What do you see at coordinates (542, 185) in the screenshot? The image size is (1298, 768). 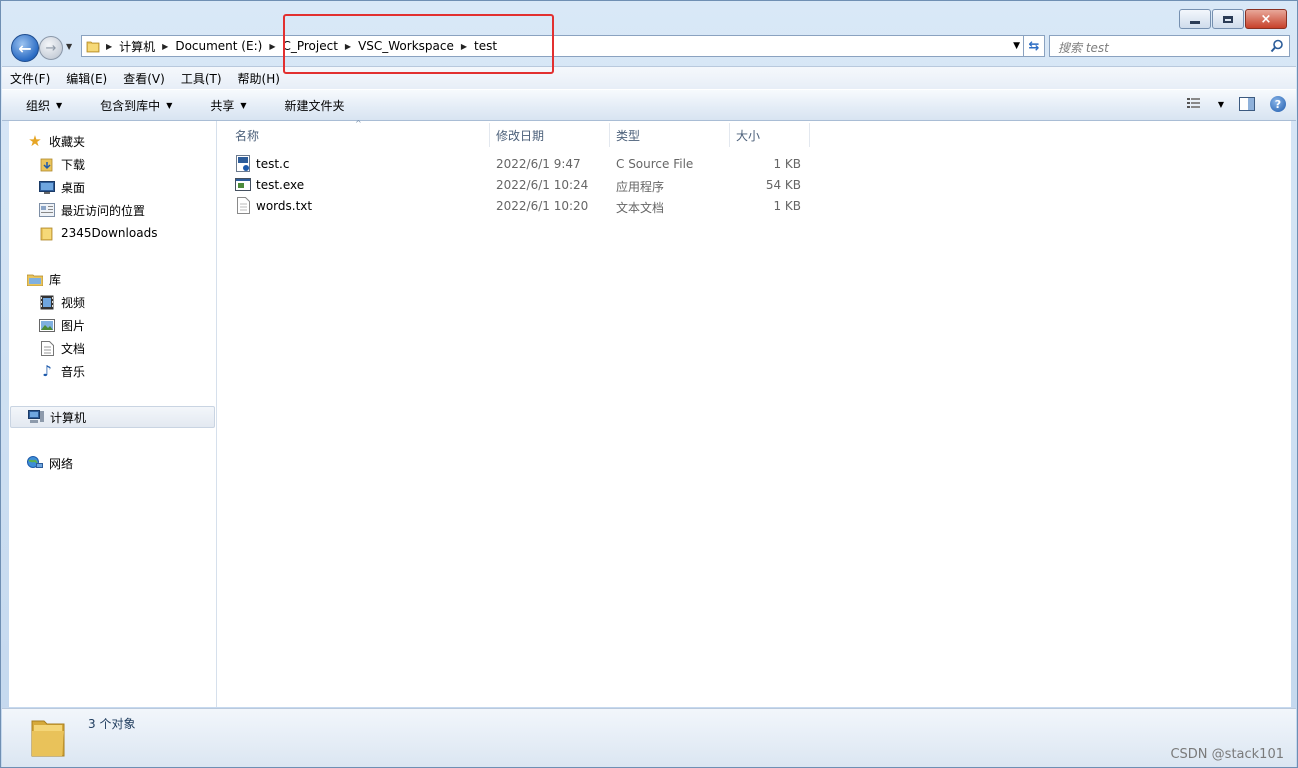 I see `file-modified: 2022/6/1 10:24` at bounding box center [542, 185].